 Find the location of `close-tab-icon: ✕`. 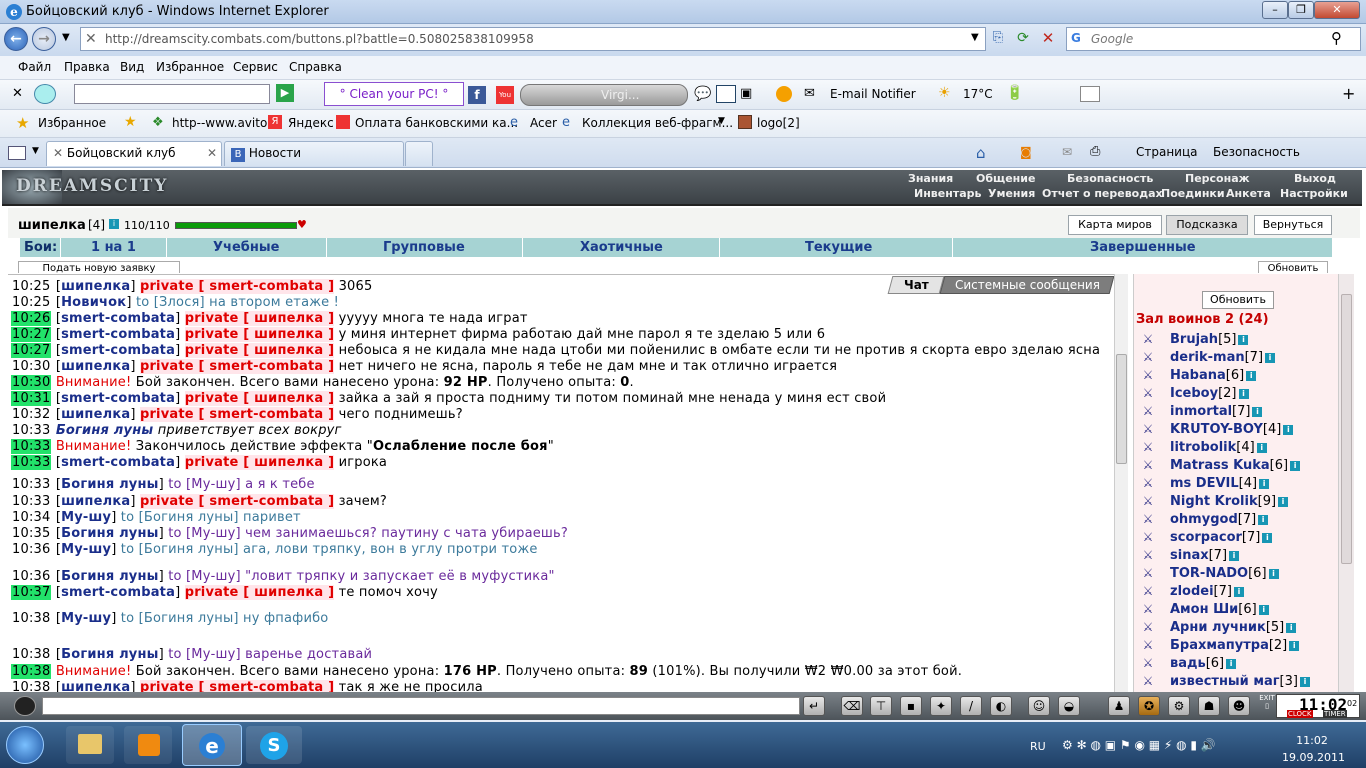

close-tab-icon: ✕ is located at coordinates (212, 153).